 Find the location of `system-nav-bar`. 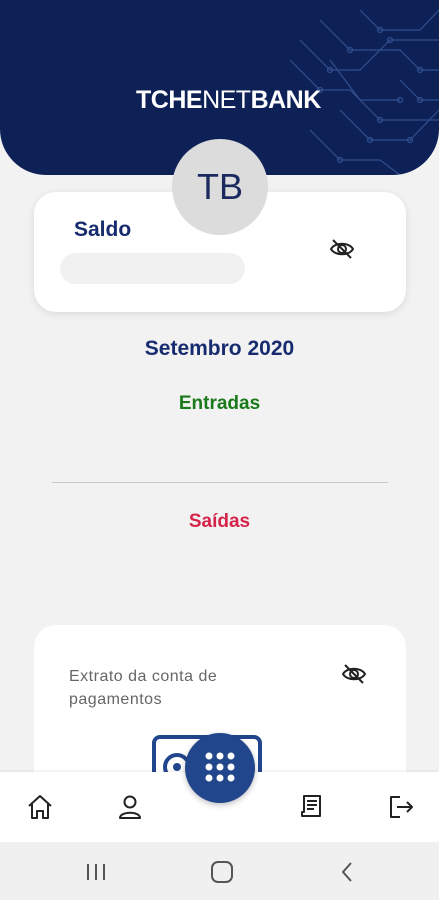

system-nav-bar is located at coordinates (219, 871).